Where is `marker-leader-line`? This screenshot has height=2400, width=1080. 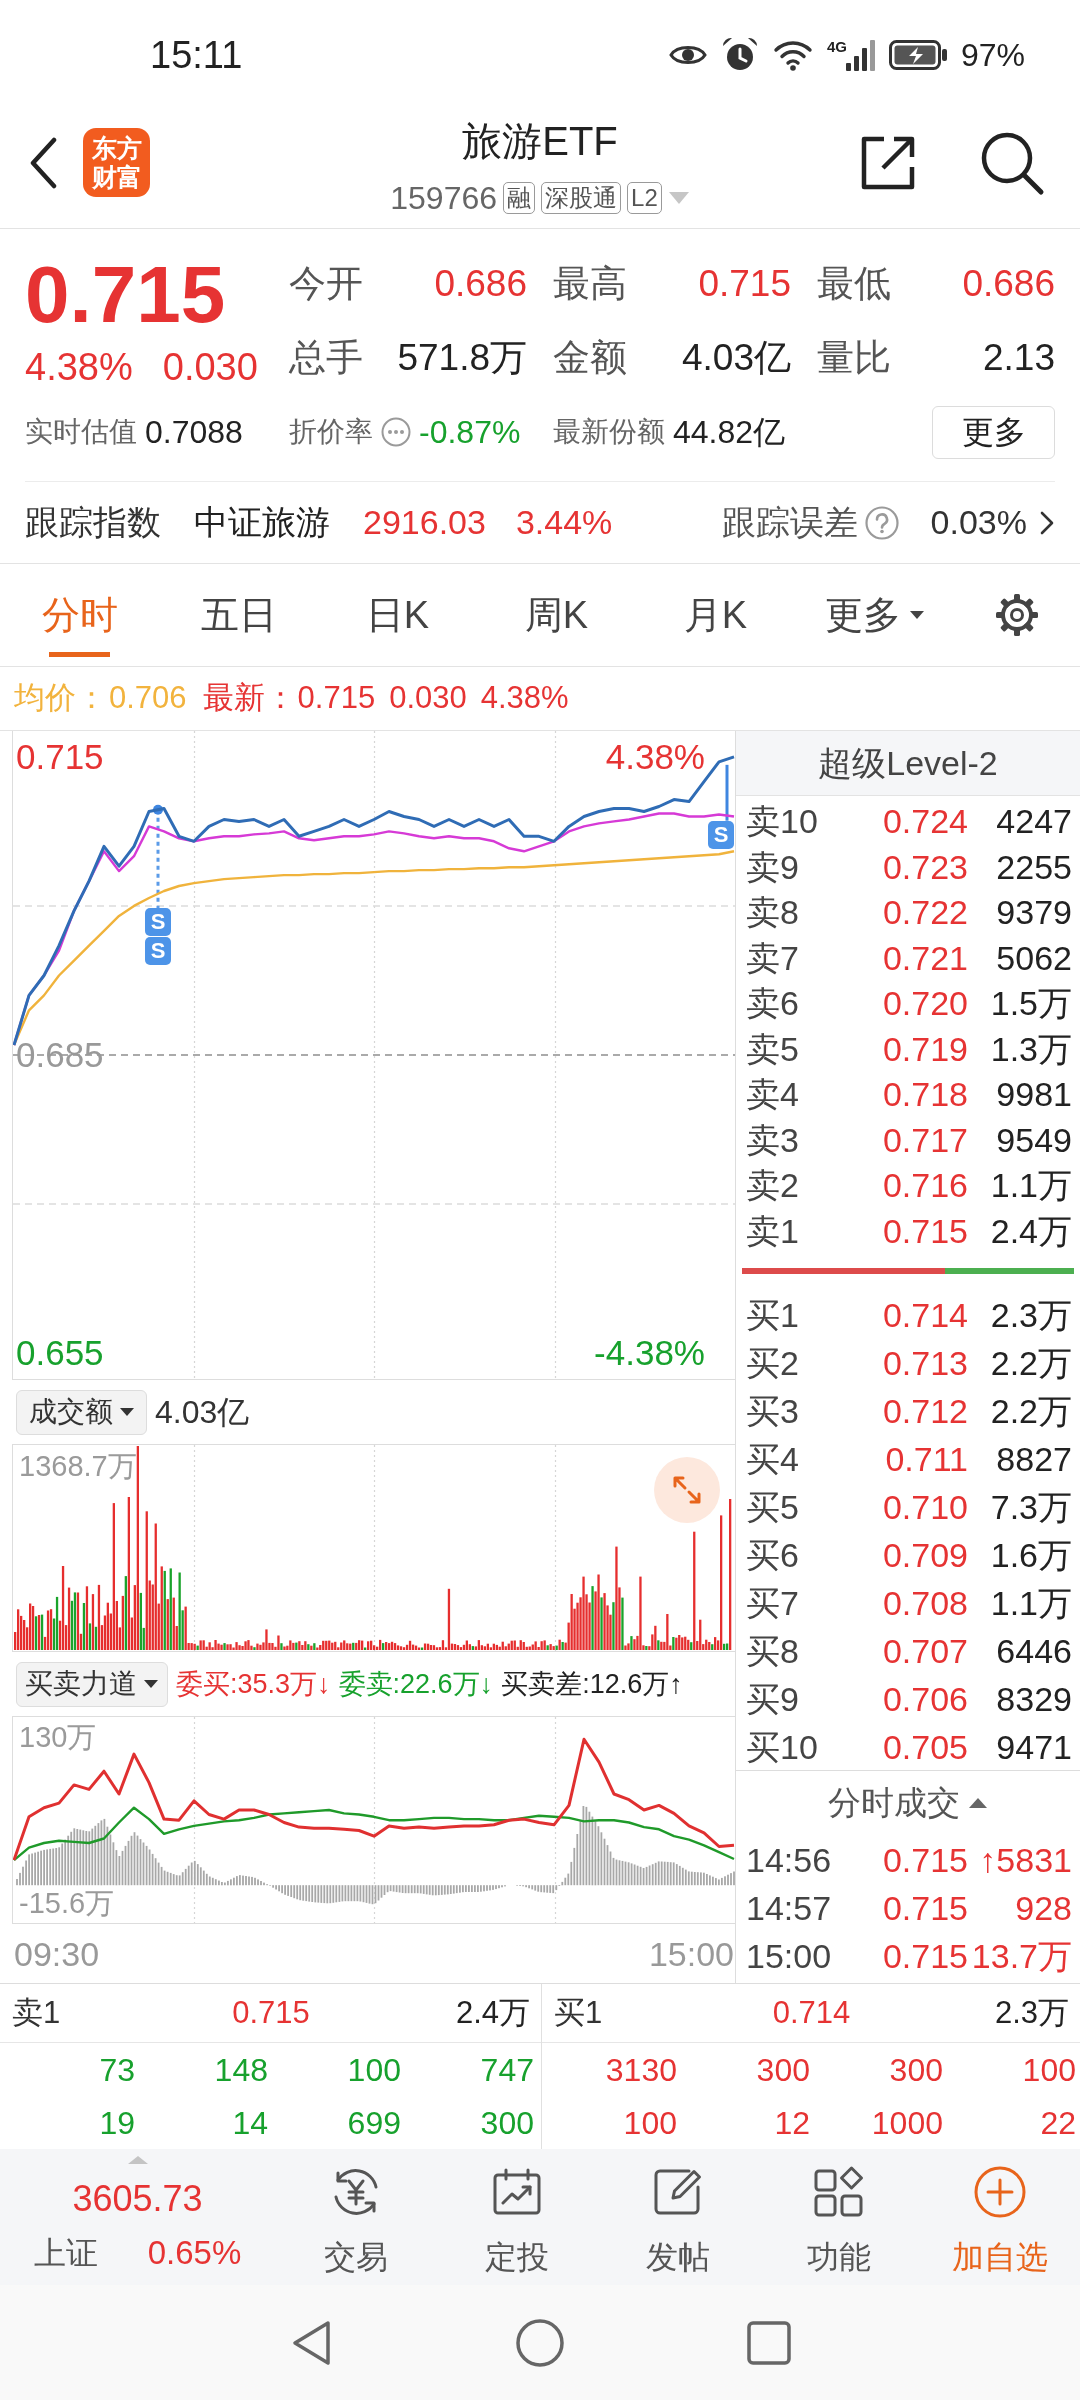
marker-leader-line is located at coordinates (727, 792).